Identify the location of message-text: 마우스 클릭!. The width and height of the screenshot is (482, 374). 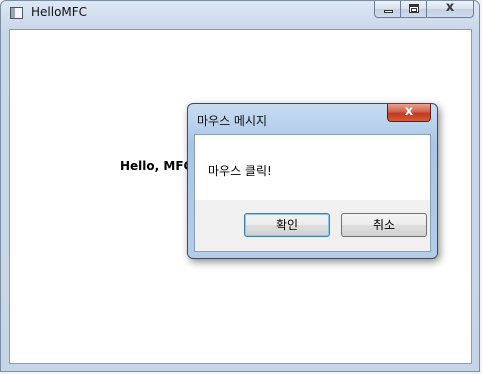
(240, 171).